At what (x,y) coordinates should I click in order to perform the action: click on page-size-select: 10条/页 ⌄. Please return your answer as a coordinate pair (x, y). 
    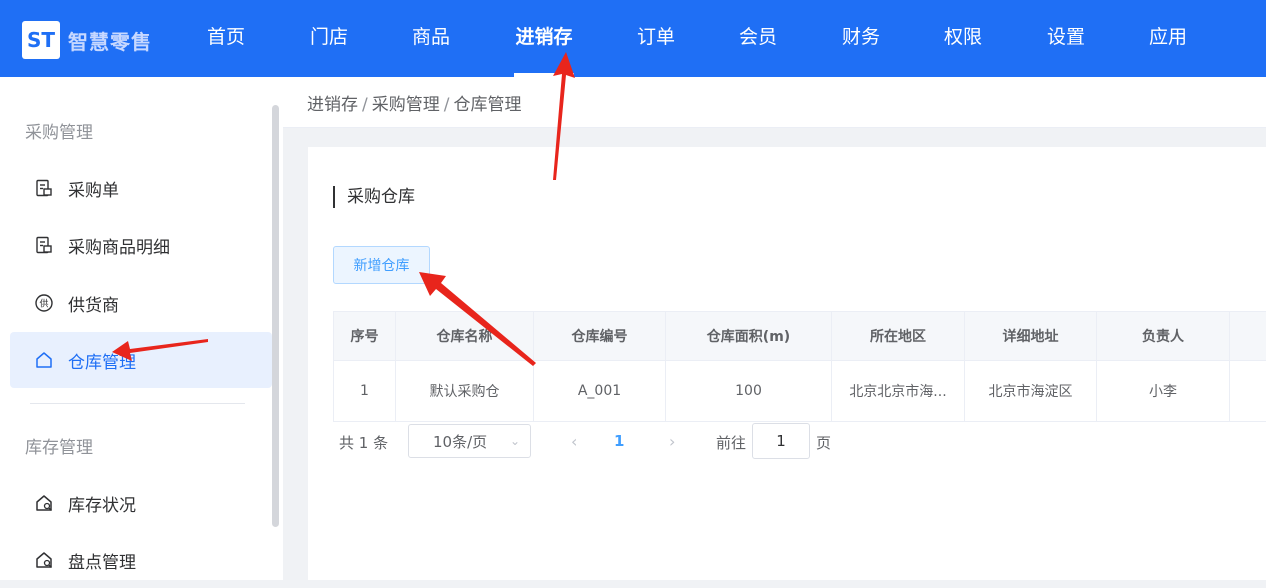
    Looking at the image, I should click on (469, 441).